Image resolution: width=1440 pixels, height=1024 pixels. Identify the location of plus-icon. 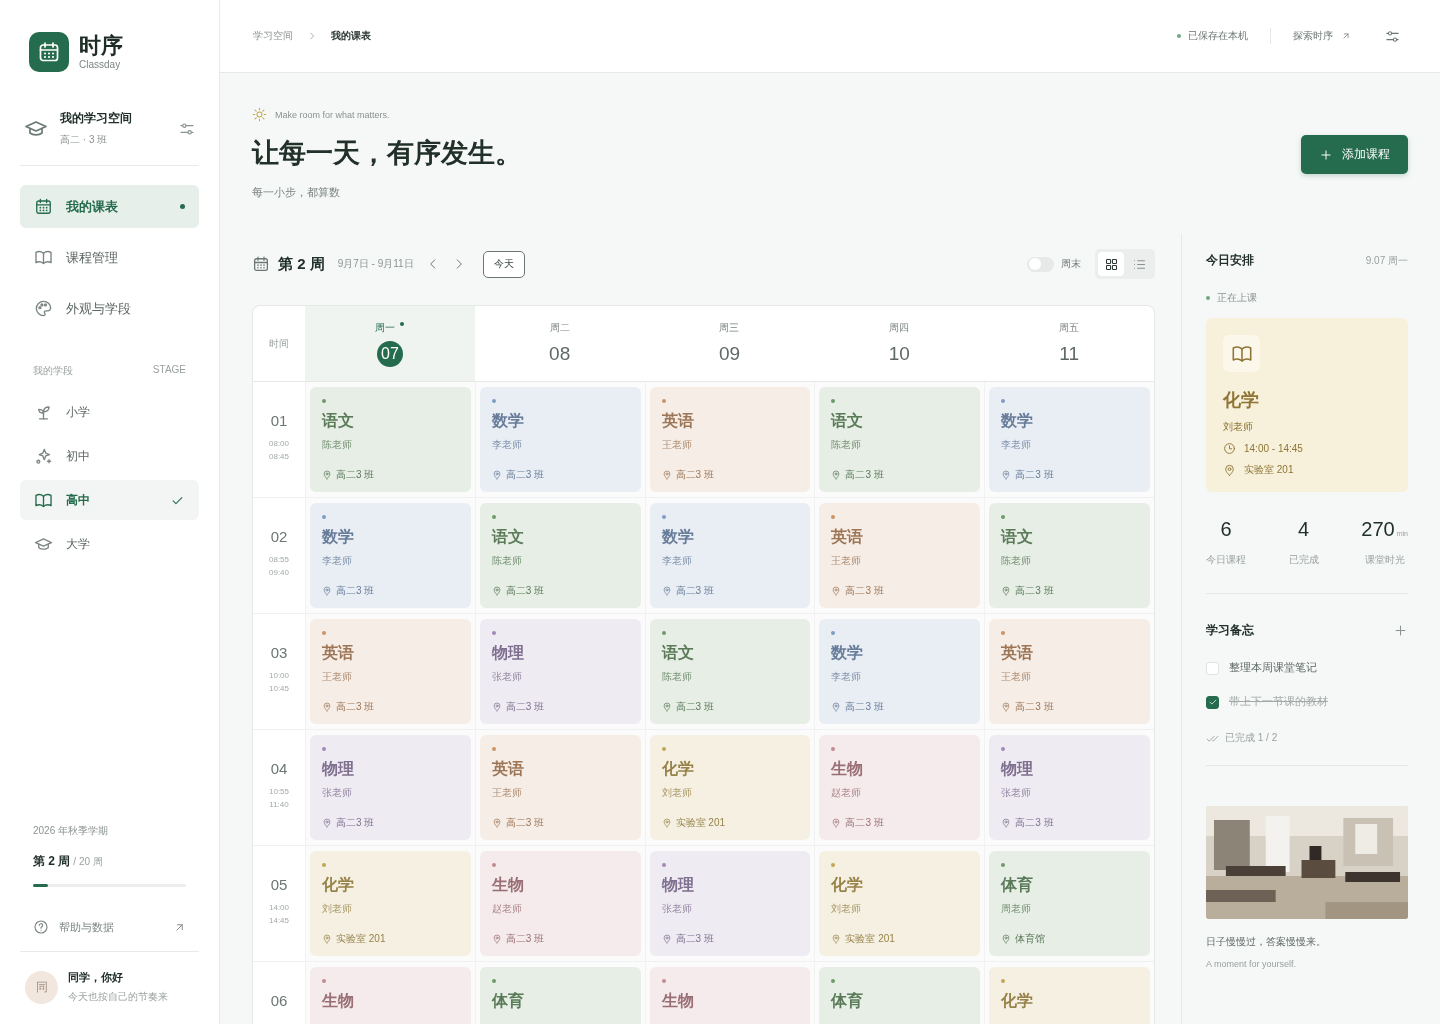
(1400, 630).